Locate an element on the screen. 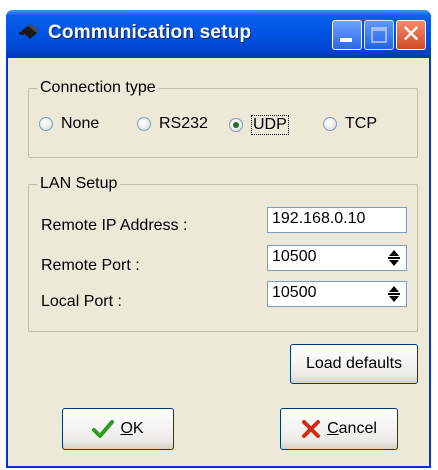 The height and width of the screenshot is (470, 438). radio-label-none: None is located at coordinates (80, 123).